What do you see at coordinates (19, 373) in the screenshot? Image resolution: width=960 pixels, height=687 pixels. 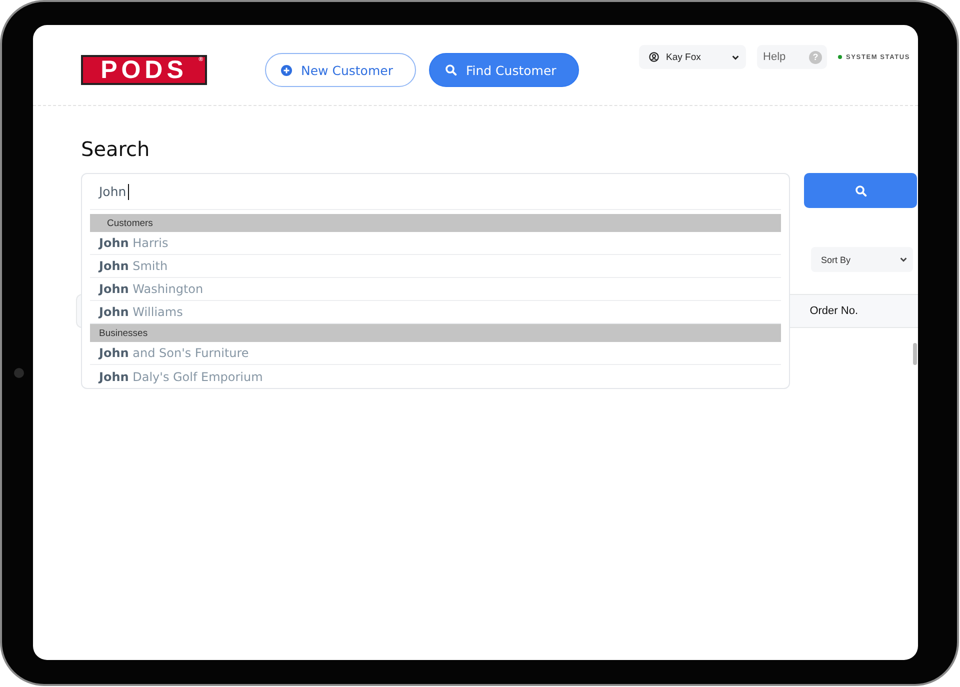 I see `camera-lens-icon` at bounding box center [19, 373].